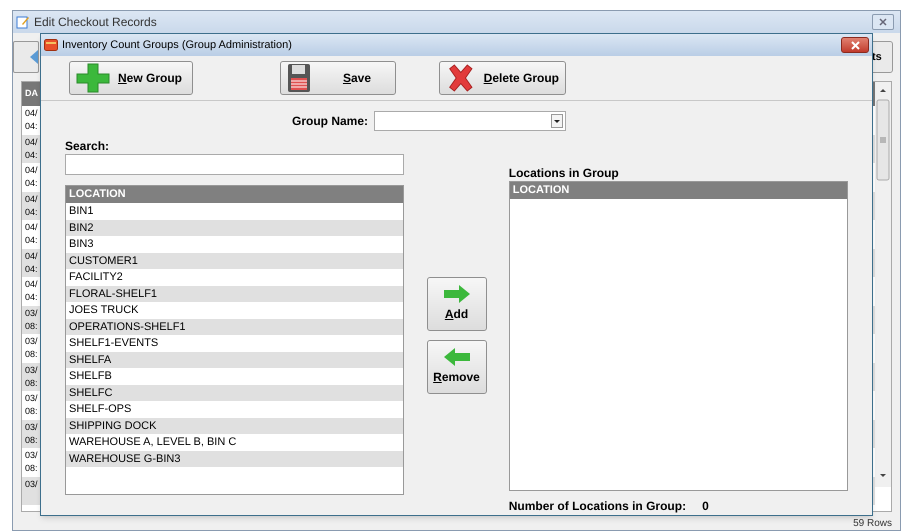 The height and width of the screenshot is (531, 901). What do you see at coordinates (131, 78) in the screenshot?
I see `toolbar-button: New Group` at bounding box center [131, 78].